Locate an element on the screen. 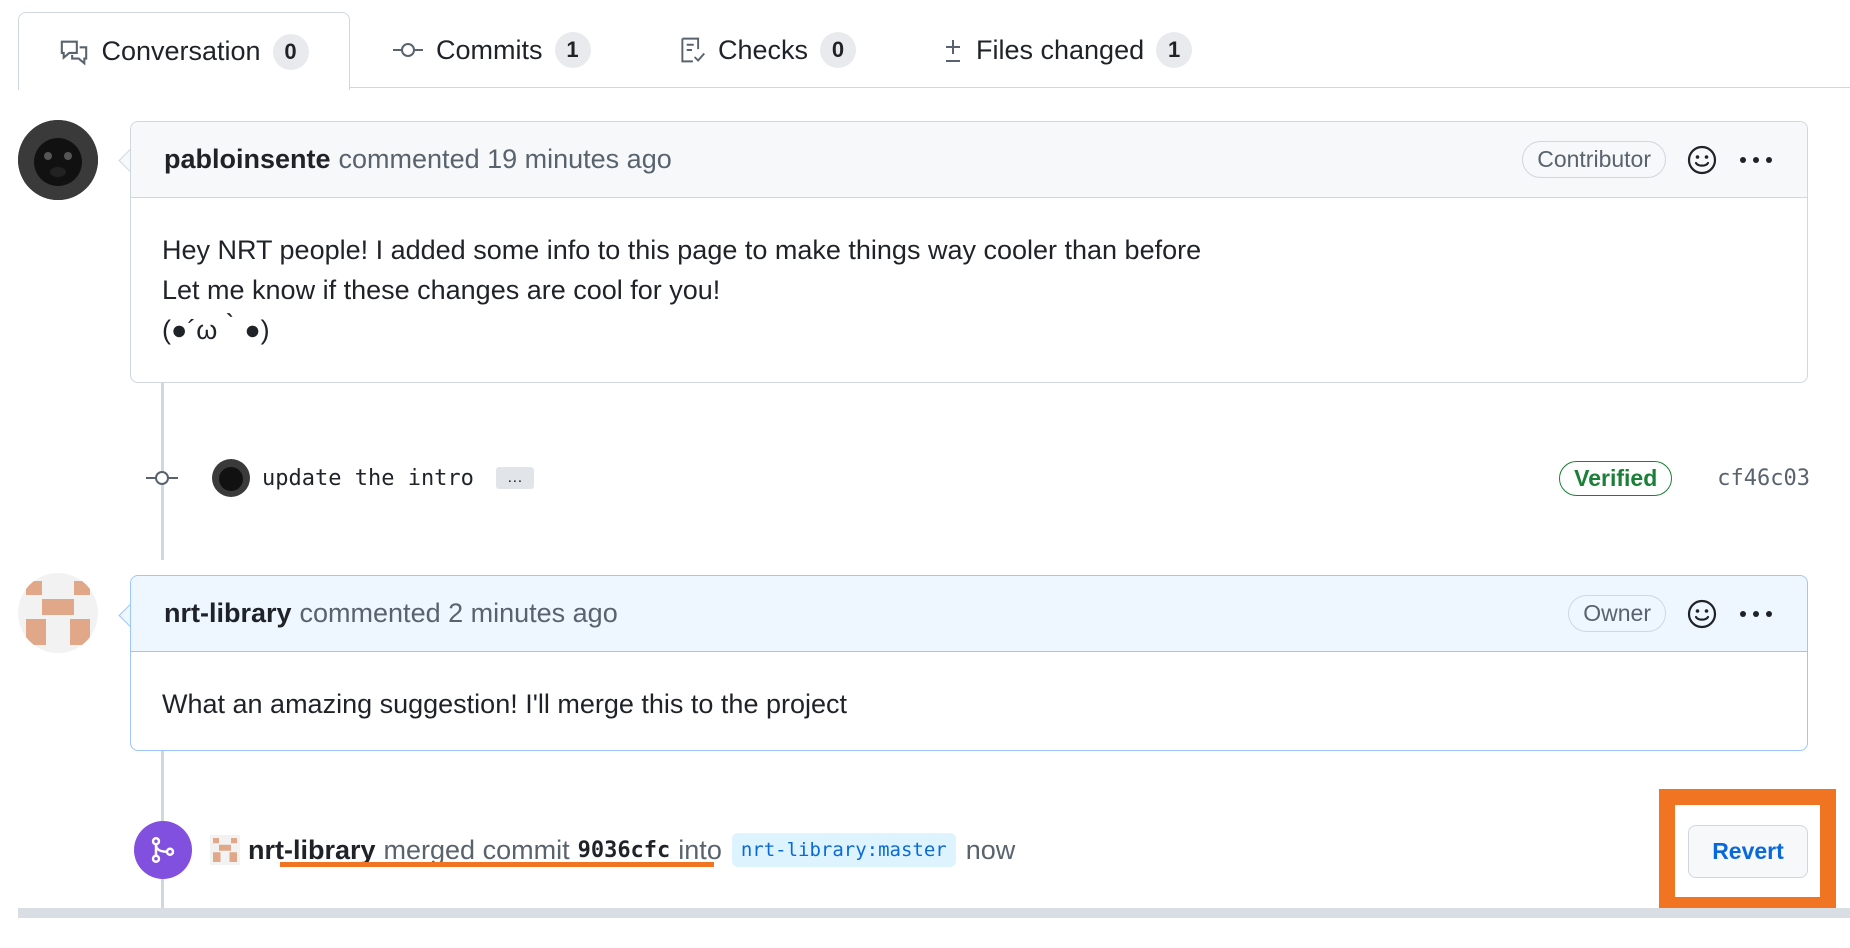  tab-conversation: Conversation 0 is located at coordinates (184, 51).